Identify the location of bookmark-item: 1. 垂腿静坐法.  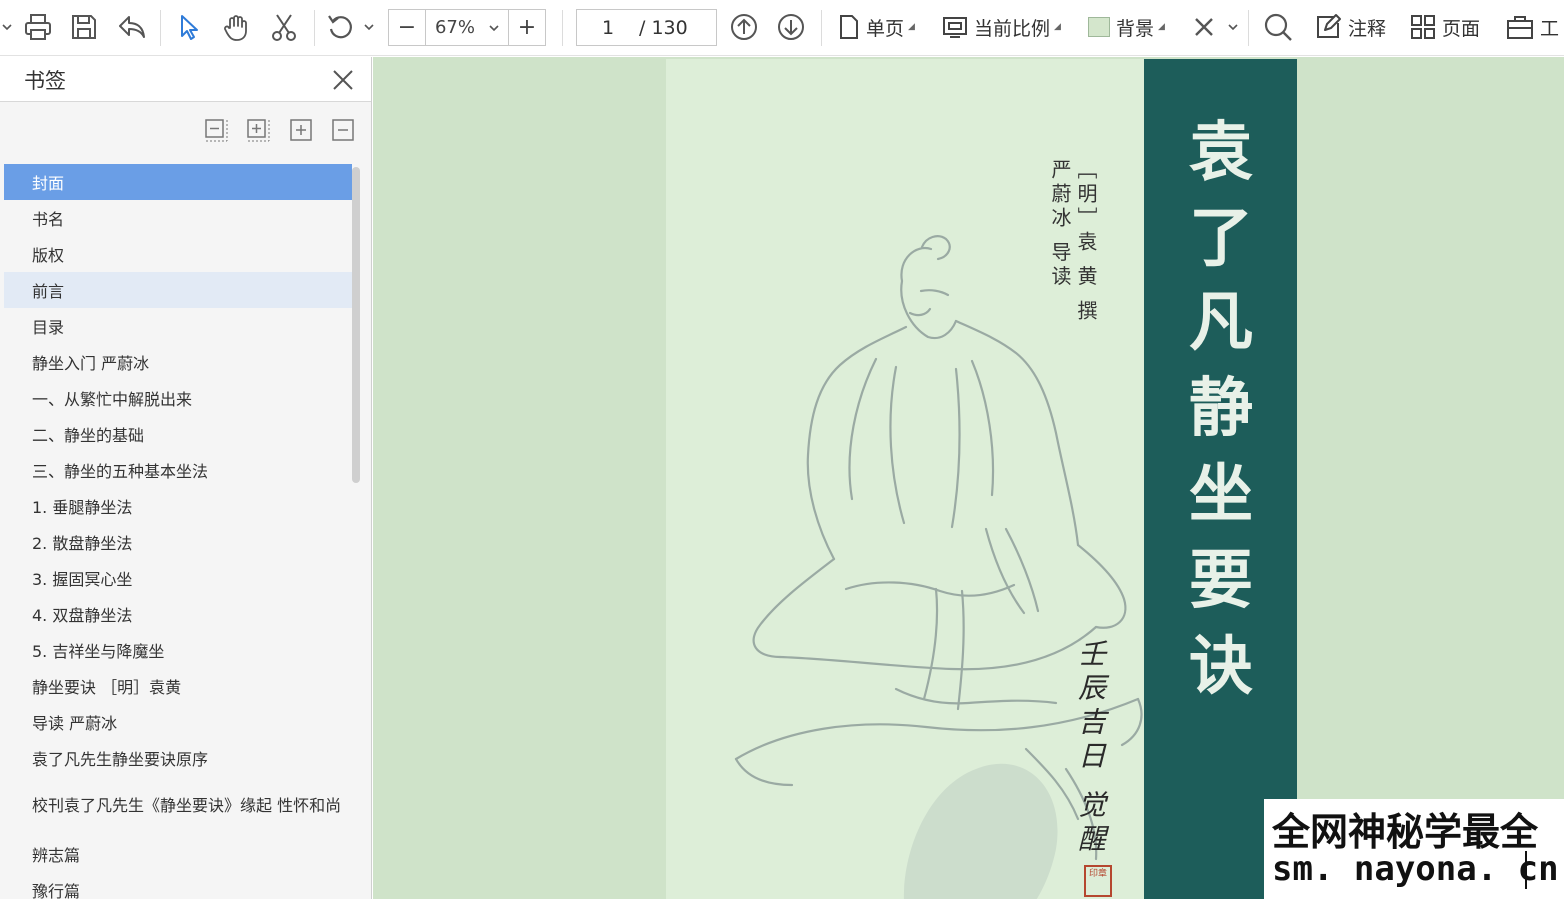
(178, 506).